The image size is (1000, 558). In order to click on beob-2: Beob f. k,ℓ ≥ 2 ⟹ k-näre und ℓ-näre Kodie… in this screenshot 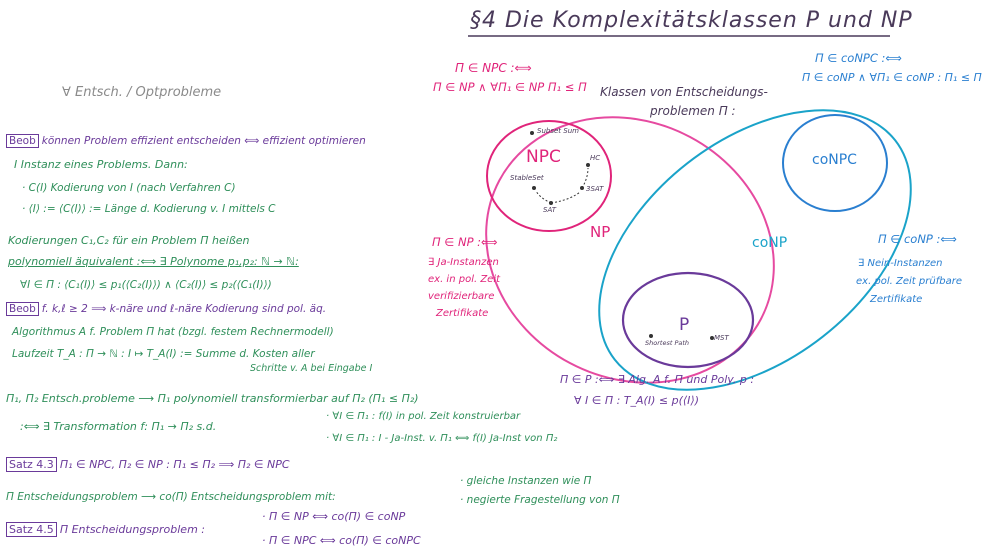, I will do `click(166, 309)`.